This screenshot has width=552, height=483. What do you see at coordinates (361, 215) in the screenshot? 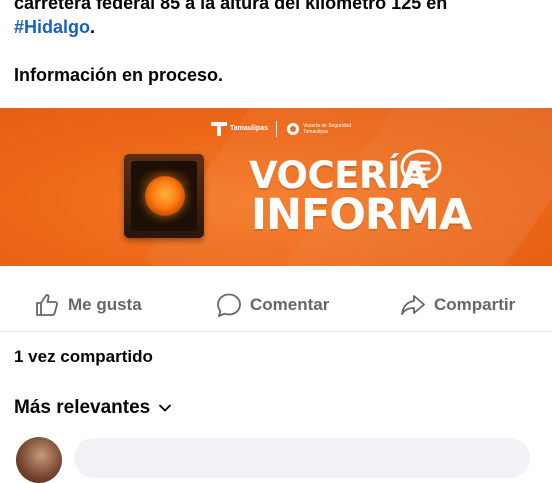
I see `banner-title-line2: INFORMA` at bounding box center [361, 215].